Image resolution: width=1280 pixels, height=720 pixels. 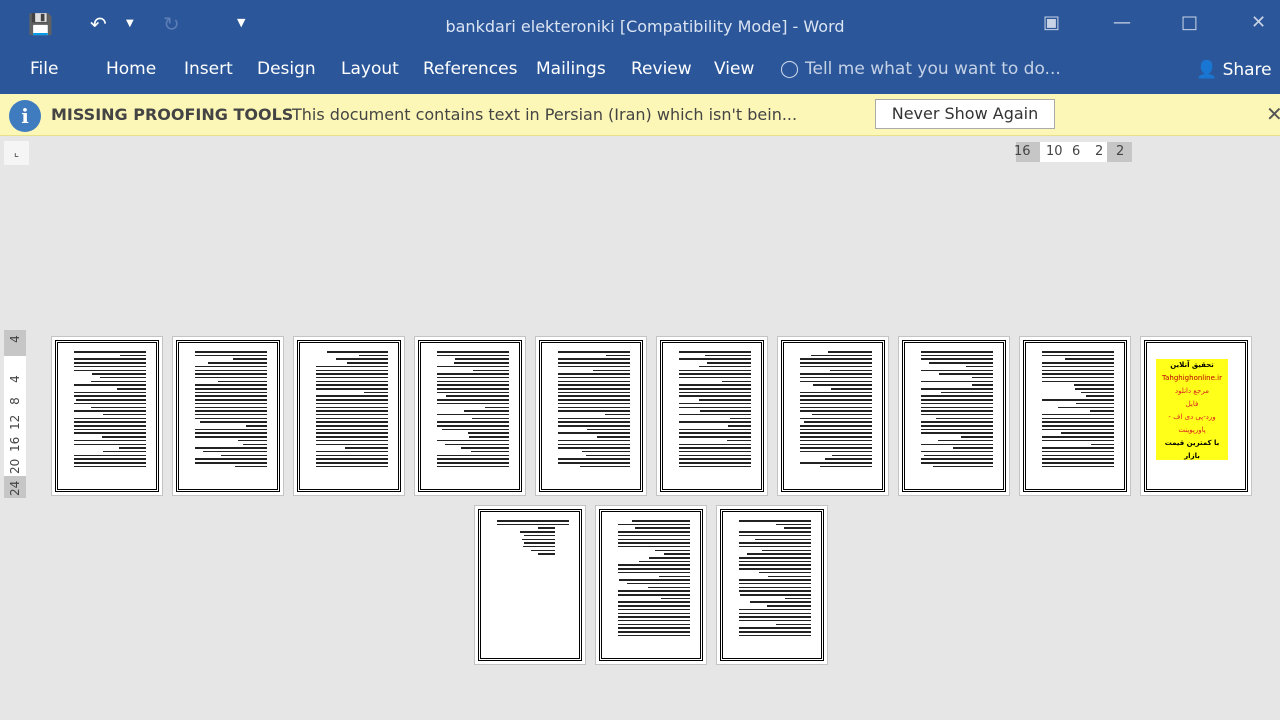 I want to click on ad-line: ورد-پی دی اف - پاورپوینت, so click(x=1192, y=423).